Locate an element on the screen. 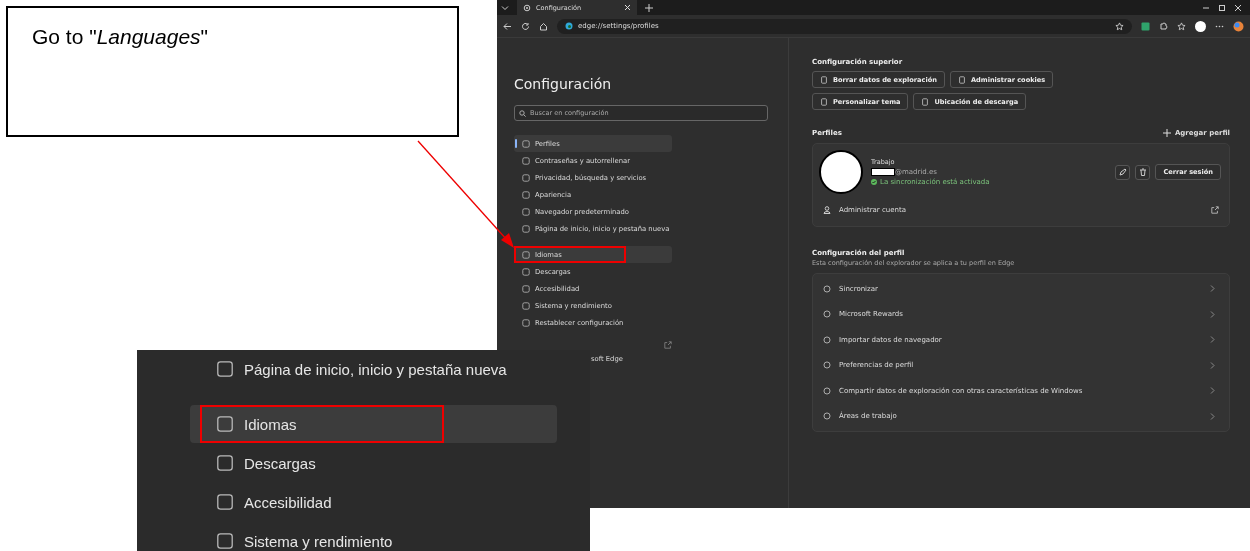  maximize-icon is located at coordinates (1222, 7).